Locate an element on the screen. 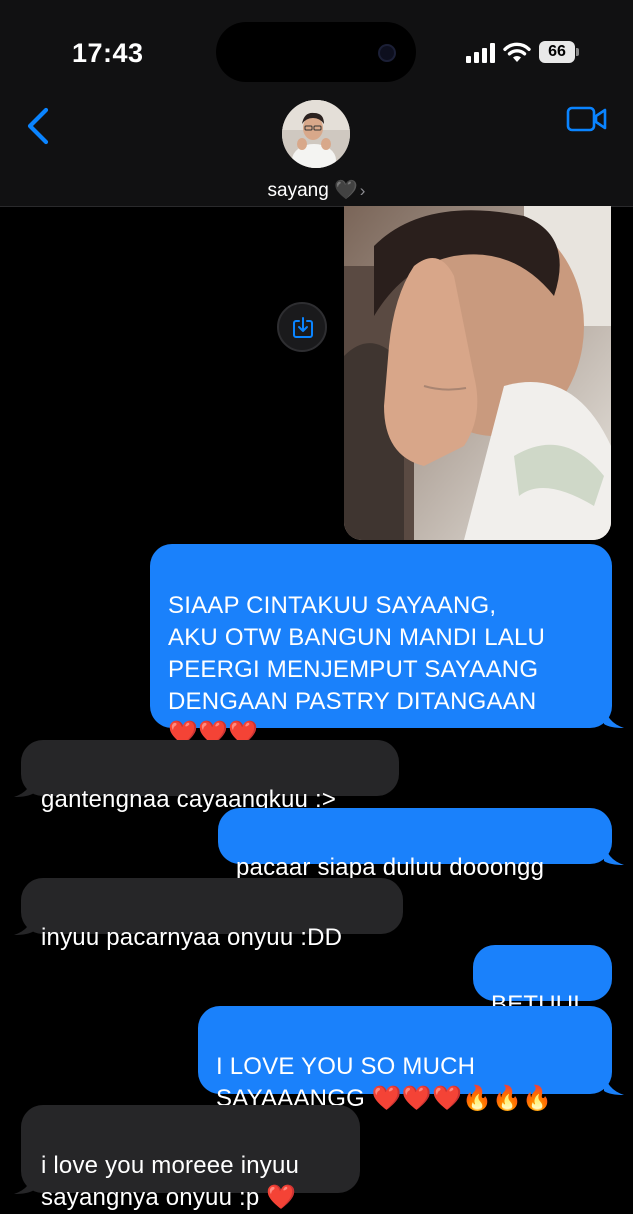 This screenshot has height=1214, width=633. message-text: inyuu pacarnyaa onyuu :DD is located at coordinates (192, 937).